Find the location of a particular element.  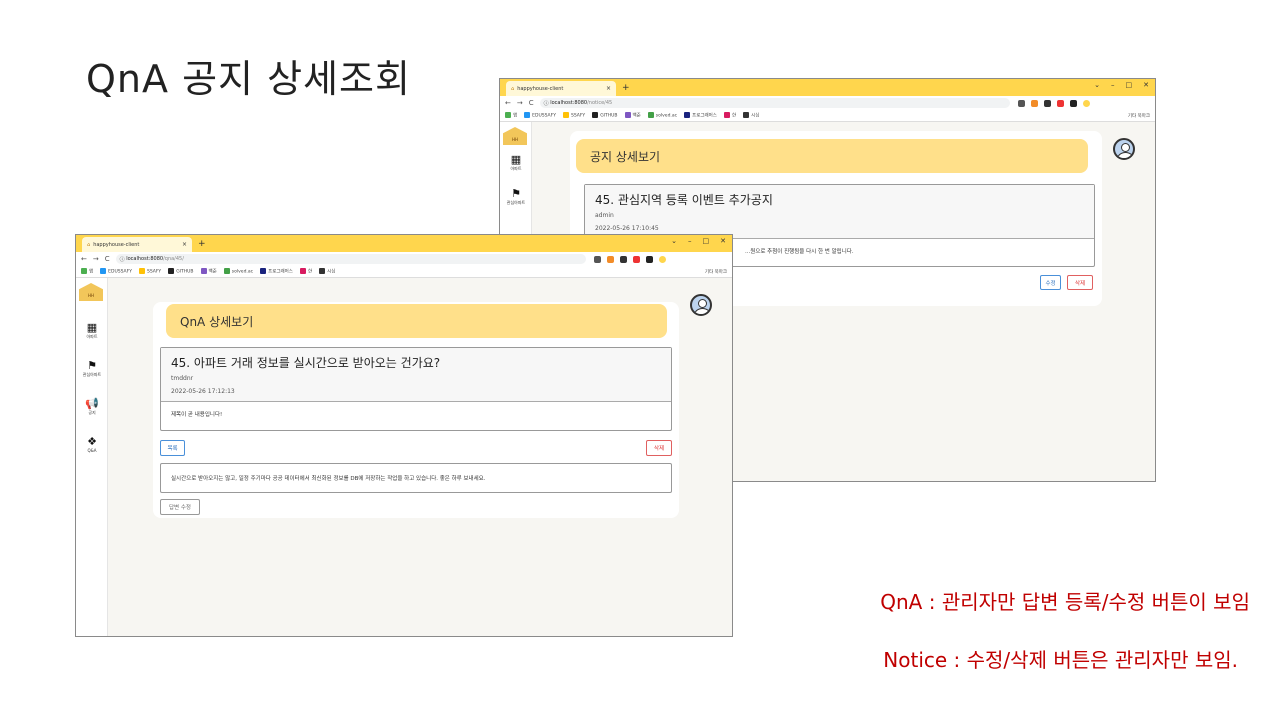

post-title: 45. 관심지역 등록 이벤트 추가공지 is located at coordinates (684, 200).